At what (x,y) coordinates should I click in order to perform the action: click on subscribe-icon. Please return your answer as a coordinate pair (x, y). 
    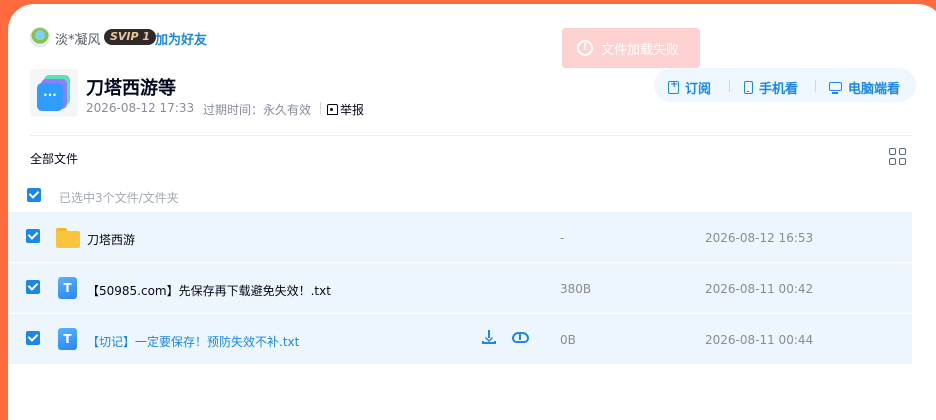
    Looking at the image, I should click on (673, 86).